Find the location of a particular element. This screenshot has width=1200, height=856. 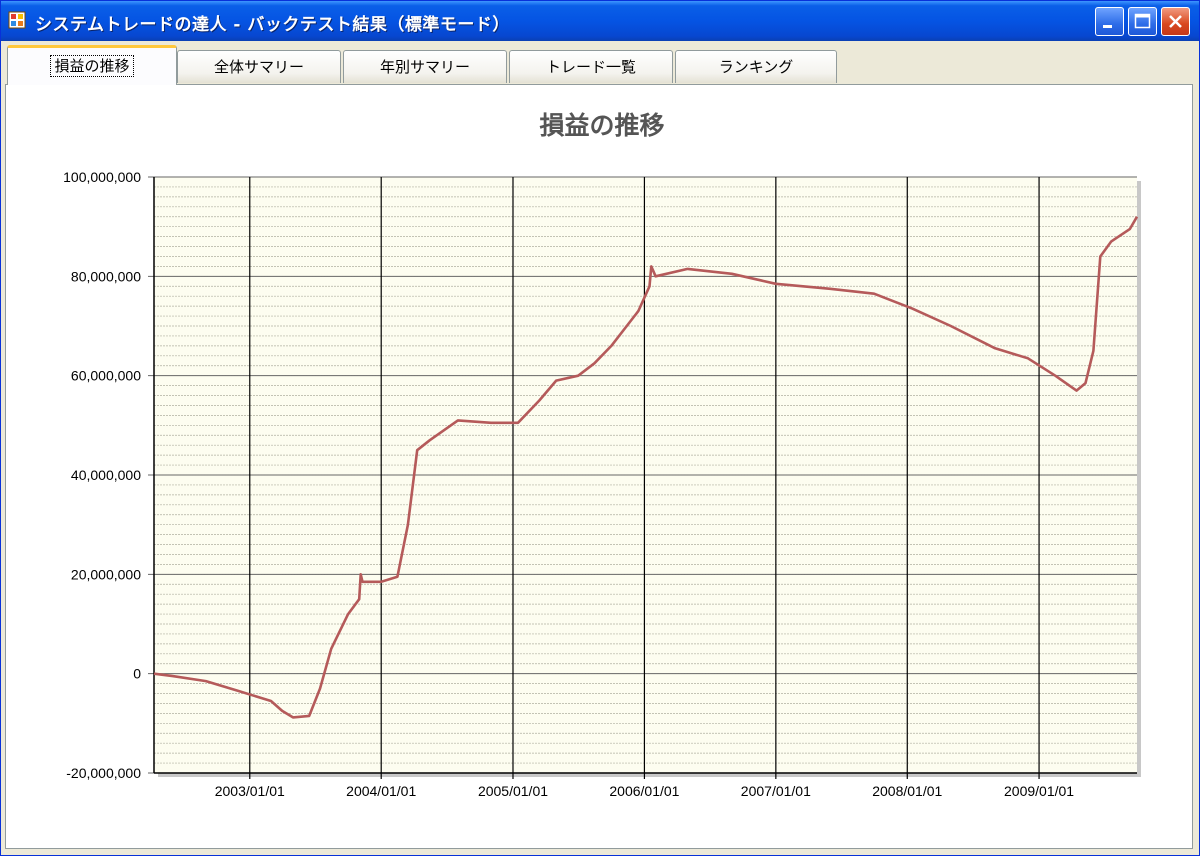

x-tick-label: 2006/01/01 is located at coordinates (644, 791).